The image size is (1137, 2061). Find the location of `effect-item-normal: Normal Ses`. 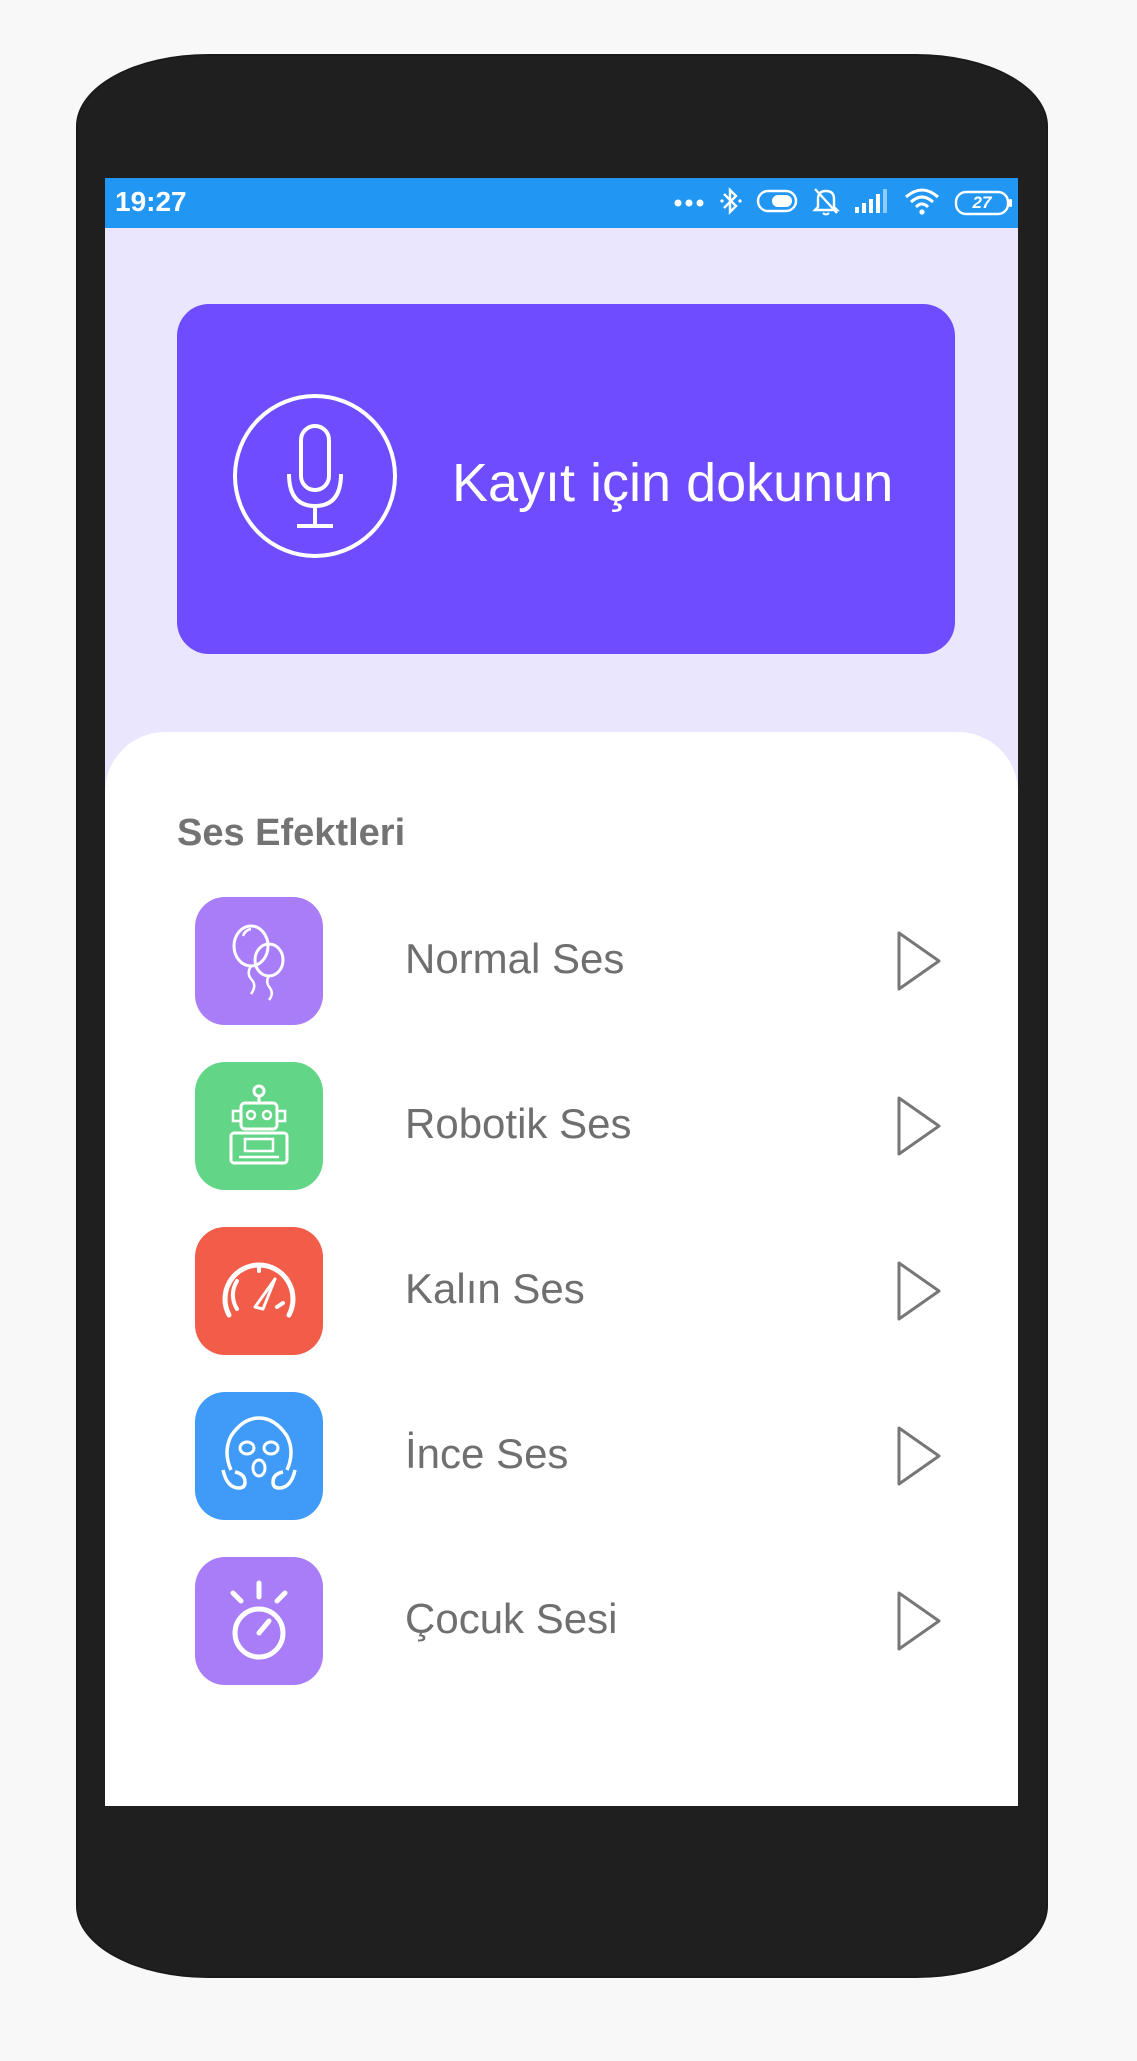

effect-item-normal: Normal Ses is located at coordinates (575, 961).